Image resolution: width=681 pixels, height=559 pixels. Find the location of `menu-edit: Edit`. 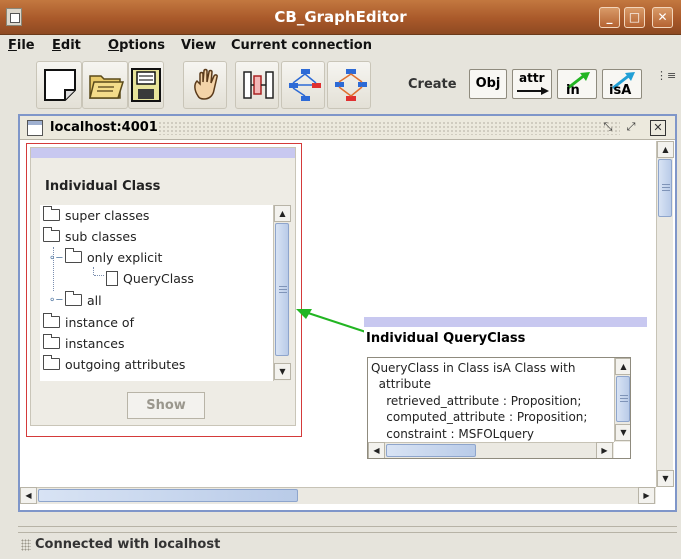

menu-edit: Edit is located at coordinates (66, 45).